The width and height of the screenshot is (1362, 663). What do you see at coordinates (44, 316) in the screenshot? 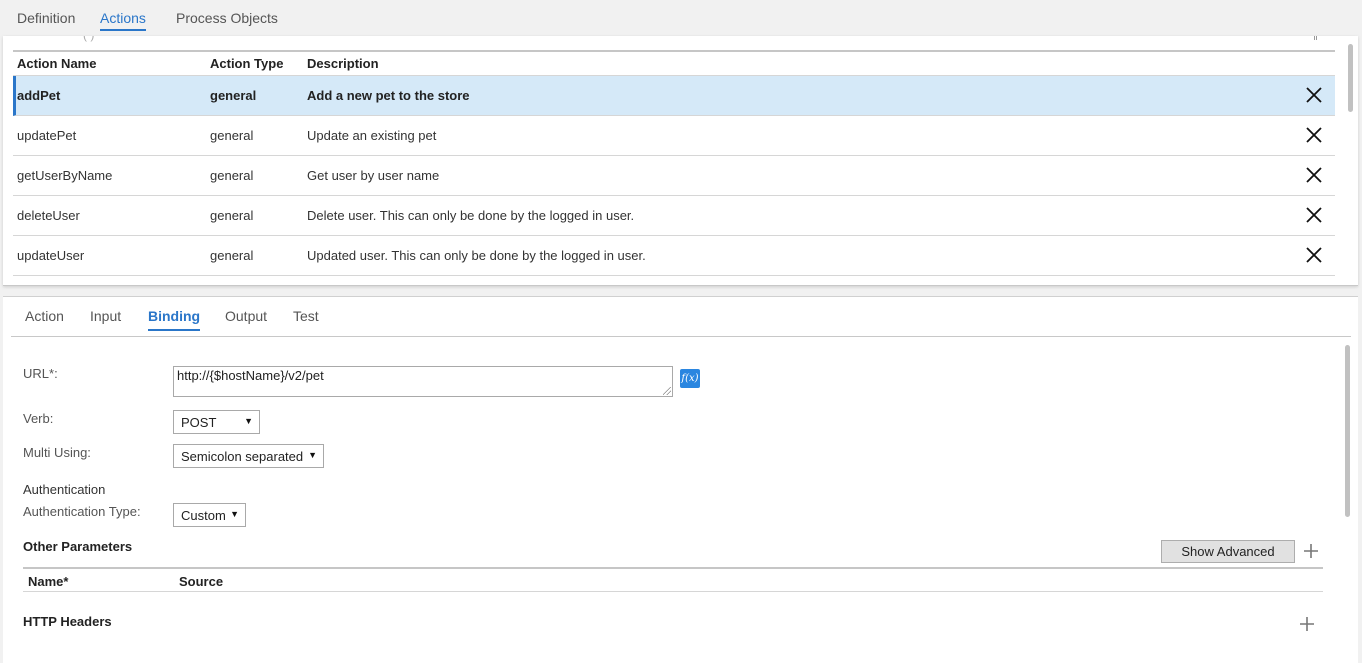
I see `tab-action: Action` at bounding box center [44, 316].